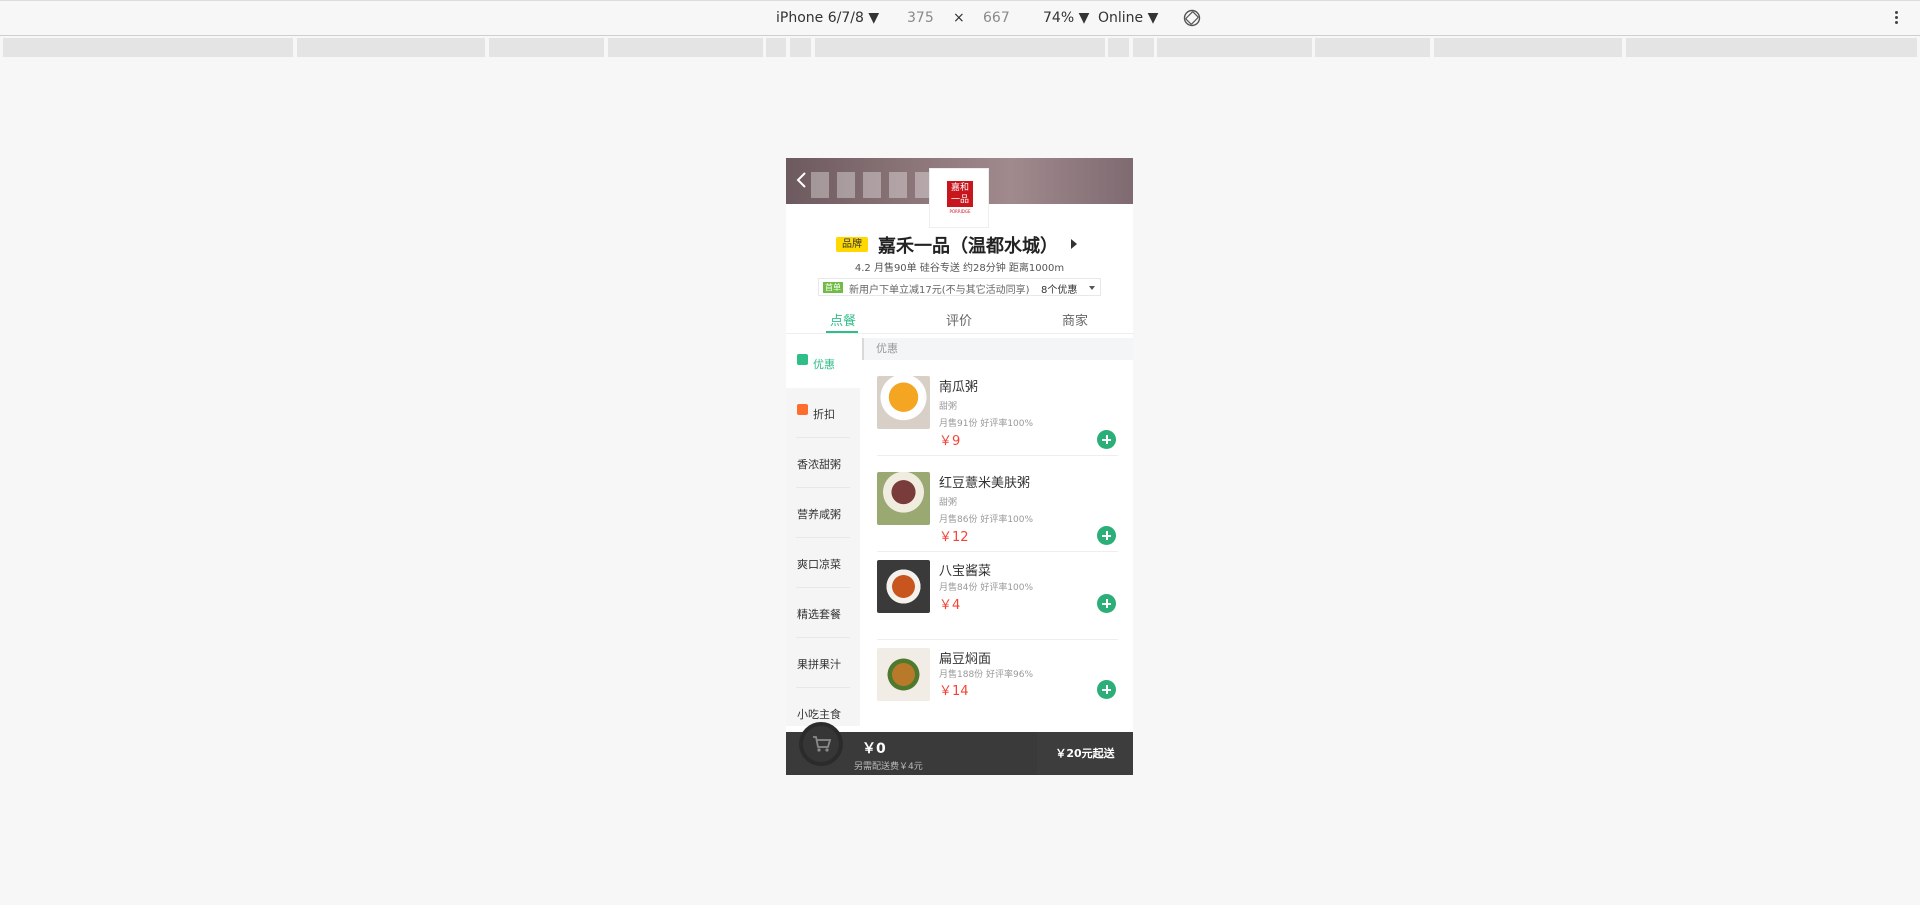  I want to click on promo-text: 新用户下单立减17元(不与其它活动同享), so click(939, 290).